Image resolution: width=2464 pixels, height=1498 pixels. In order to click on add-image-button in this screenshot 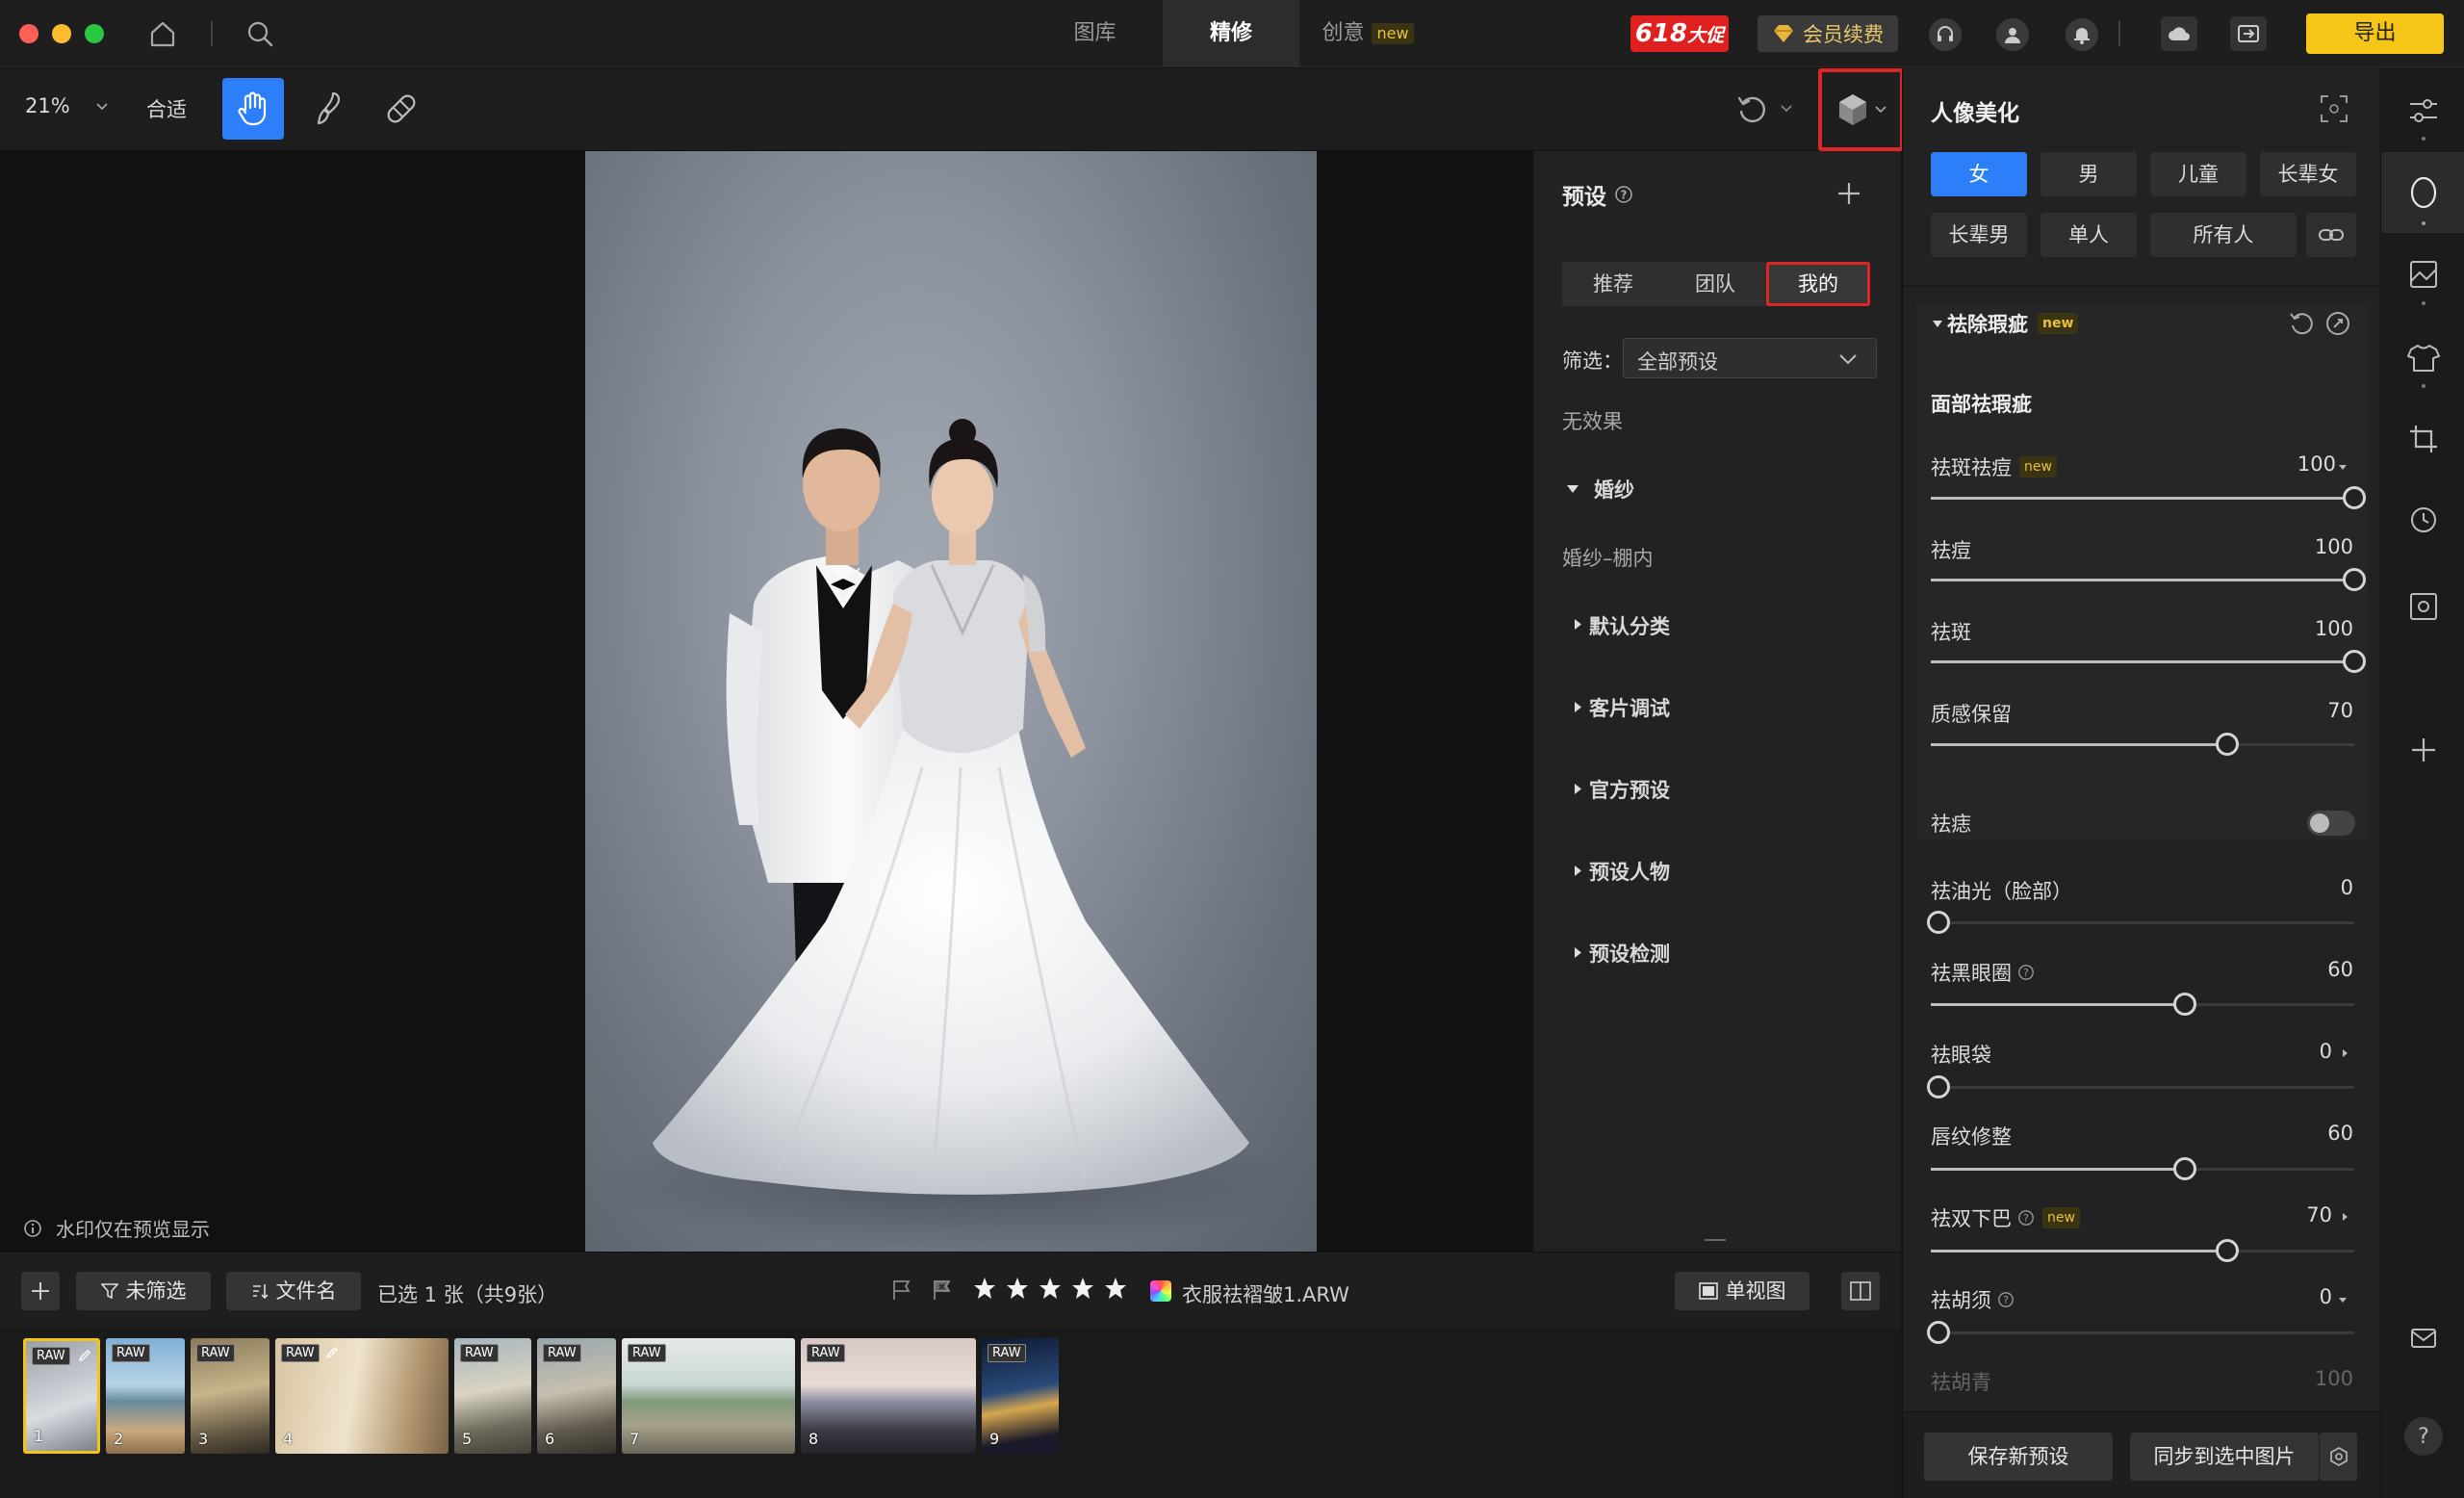, I will do `click(40, 1291)`.